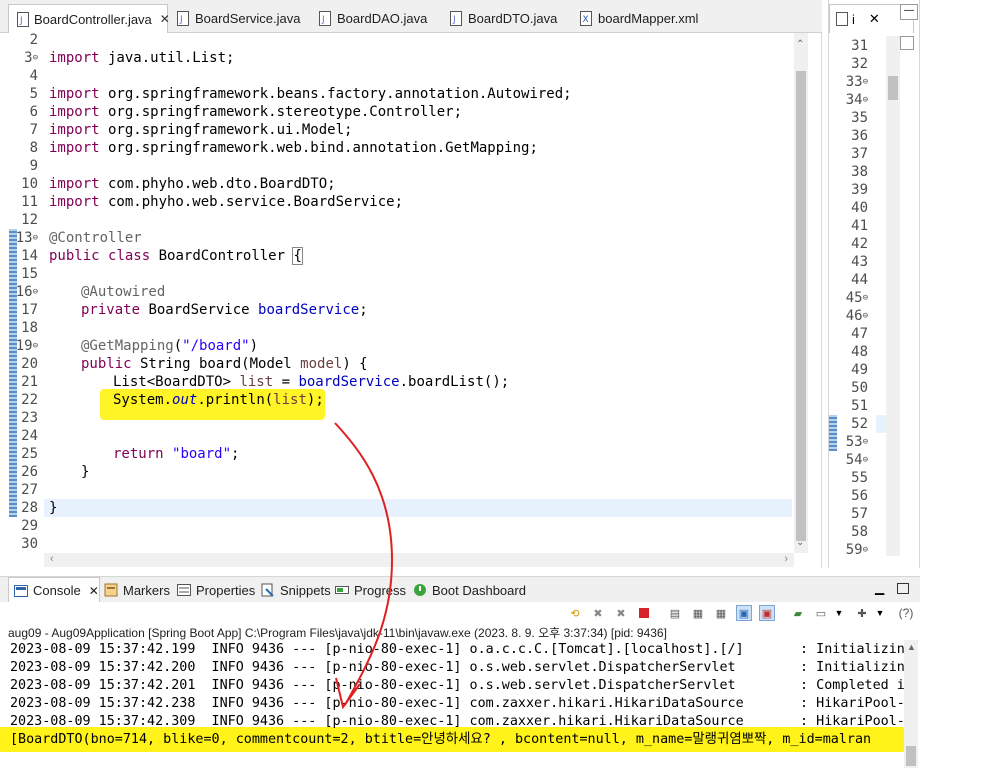 The image size is (985, 770). What do you see at coordinates (52, 559) in the screenshot?
I see `scroll-left-icon: ‹` at bounding box center [52, 559].